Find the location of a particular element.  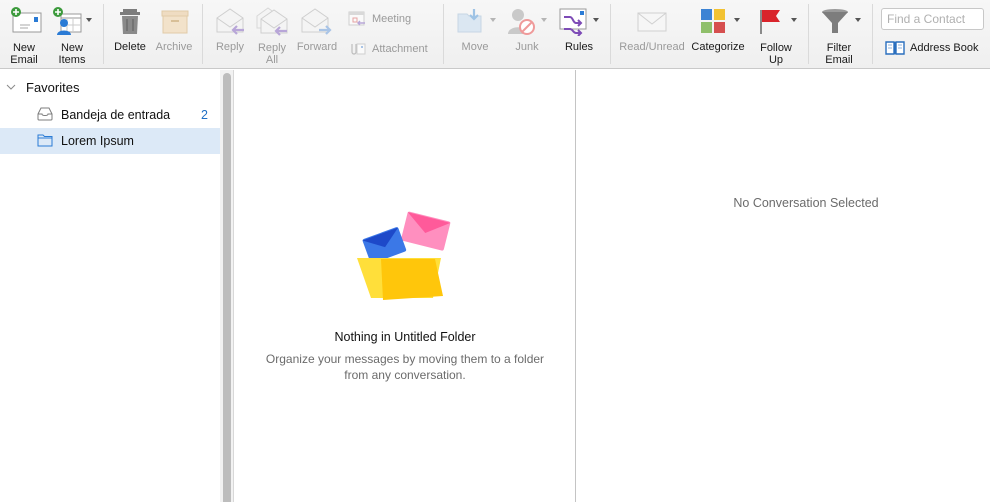

empty-folder-illustration is located at coordinates (404, 255).